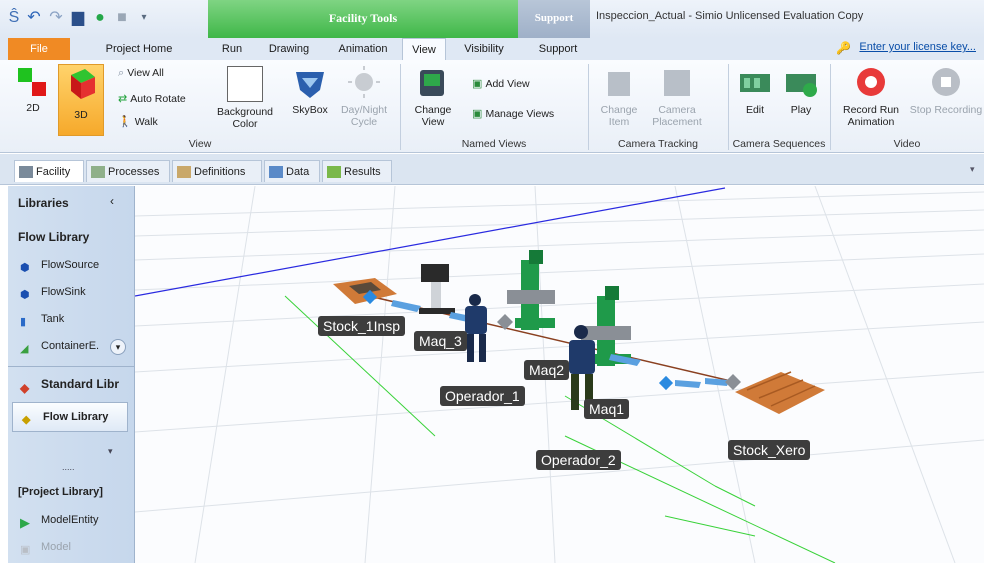  Describe the element at coordinates (578, 460) in the screenshot. I see `label-operador-2: Operador_2` at that location.